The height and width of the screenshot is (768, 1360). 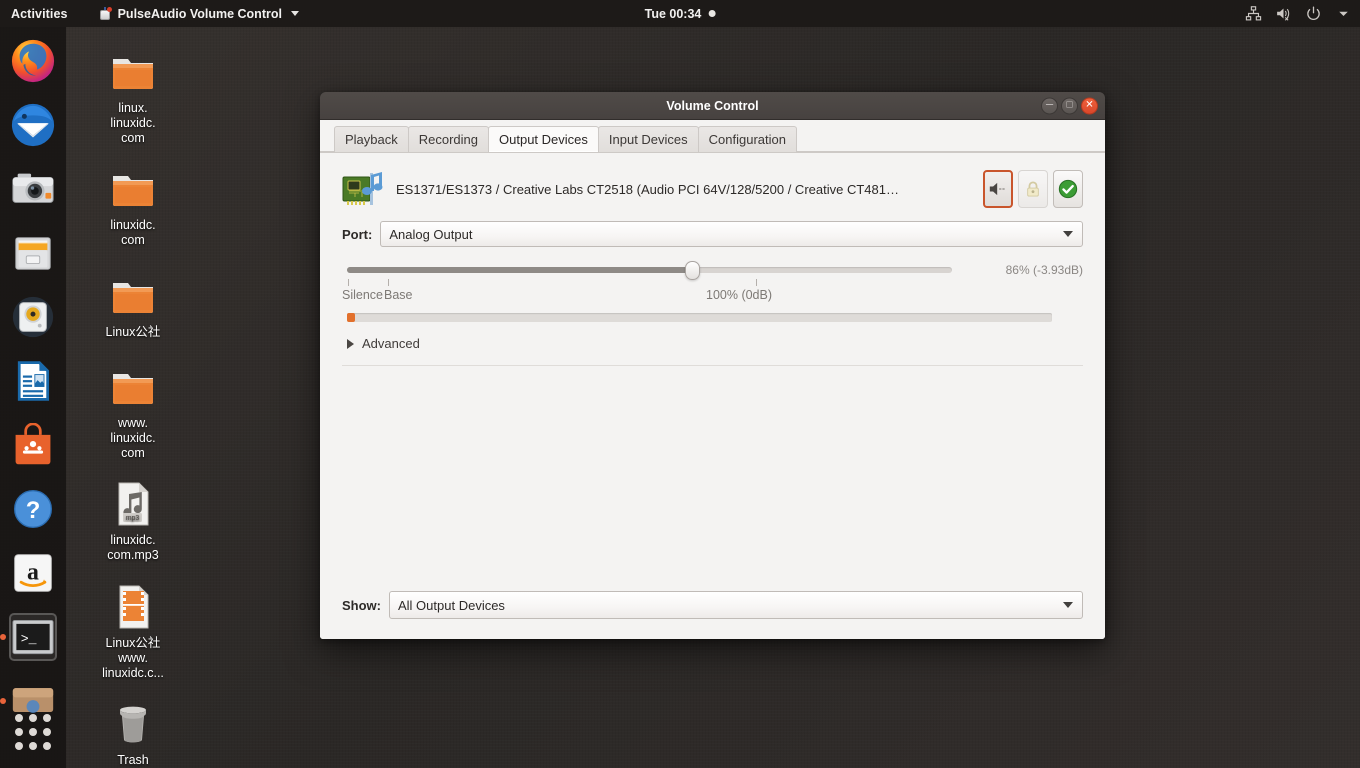 I want to click on window-titlebar: Volume Control ─ □ ✕, so click(x=712, y=106).